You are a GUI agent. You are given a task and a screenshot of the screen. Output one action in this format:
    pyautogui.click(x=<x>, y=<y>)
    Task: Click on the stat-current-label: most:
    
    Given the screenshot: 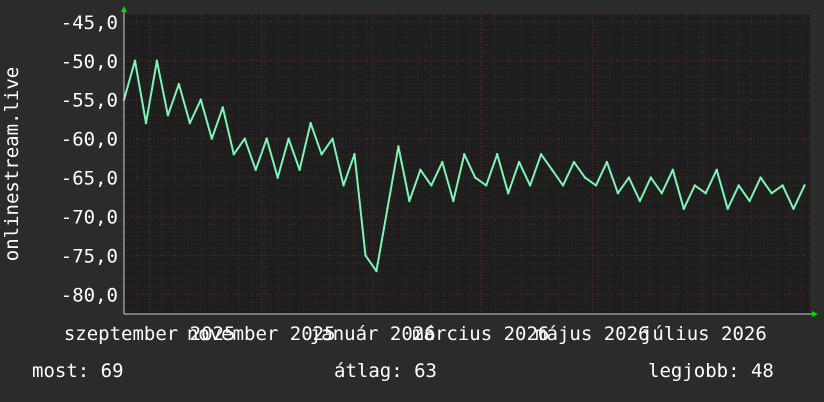 What is the action you would take?
    pyautogui.click(x=61, y=371)
    